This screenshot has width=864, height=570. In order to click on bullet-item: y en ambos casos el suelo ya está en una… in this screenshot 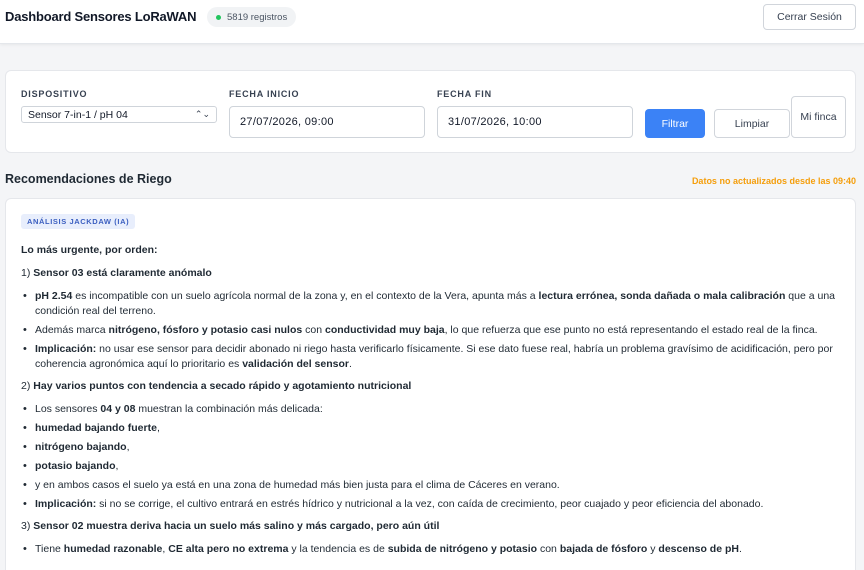, I will do `click(433, 485)`.